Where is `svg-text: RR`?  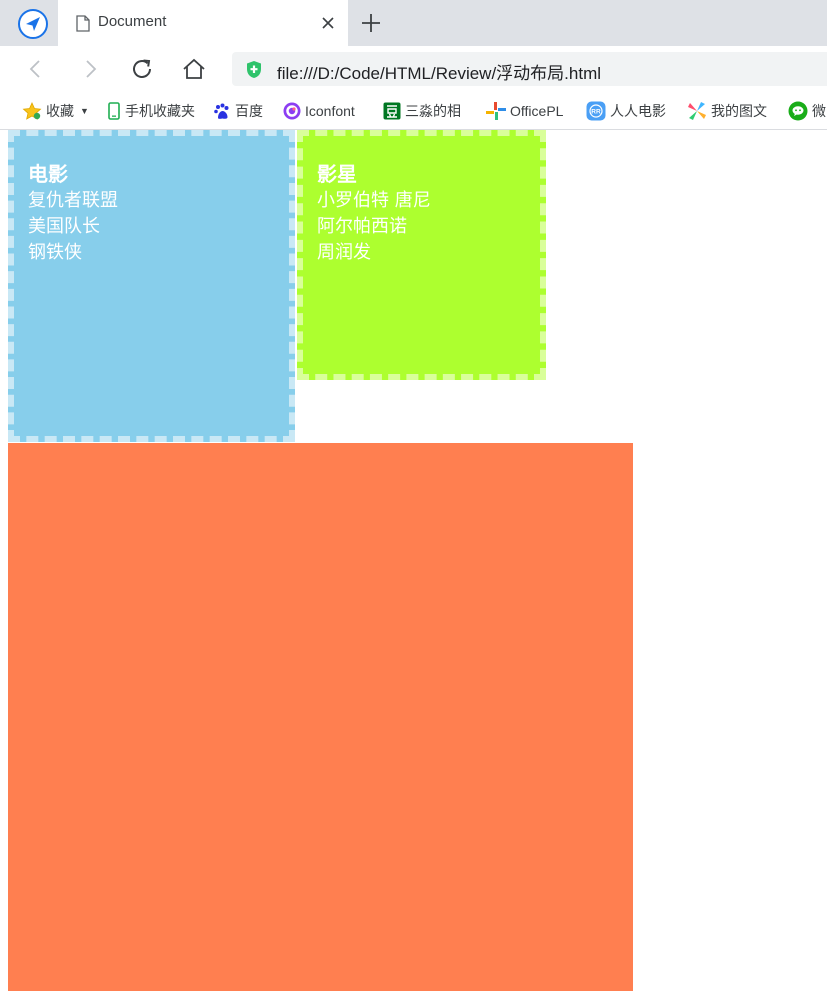
svg-text: RR is located at coordinates (596, 112).